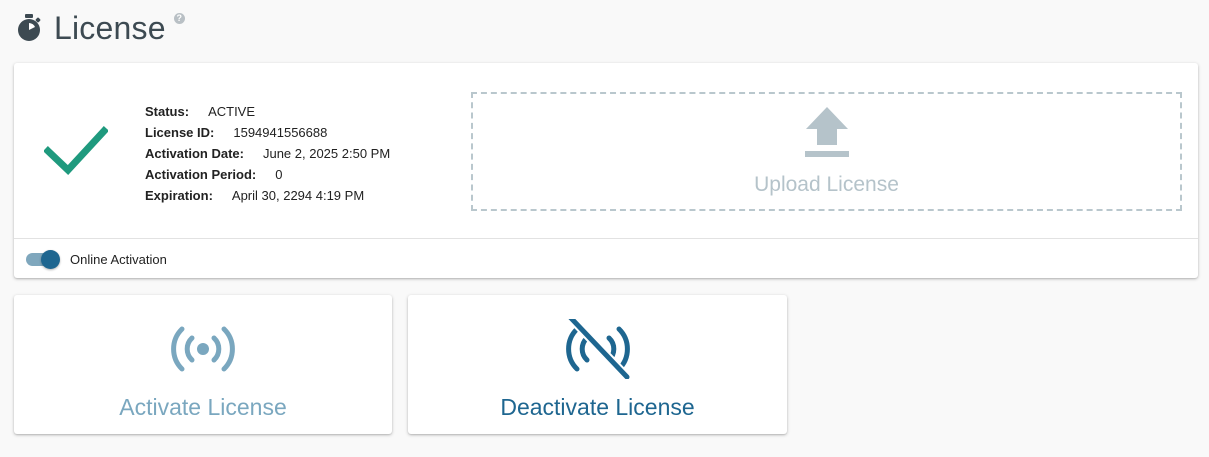 The height and width of the screenshot is (457, 1209). I want to click on activate-license-button: Activate License, so click(203, 364).